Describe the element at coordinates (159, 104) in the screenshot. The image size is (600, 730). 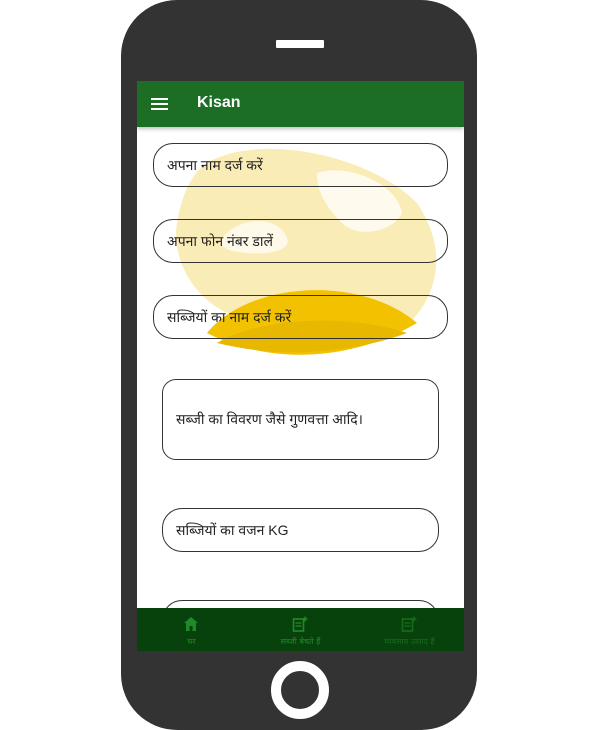
I see `menu-icon` at that location.